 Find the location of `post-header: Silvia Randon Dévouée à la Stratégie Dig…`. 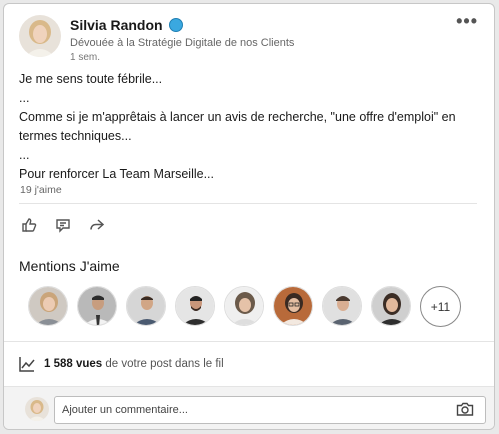

post-header: Silvia Randon Dévouée à la Stratégie Dig… is located at coordinates (249, 35).